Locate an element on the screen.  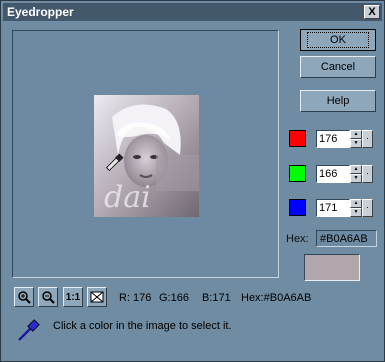
readout-hex: Hex:#B0A6AB is located at coordinates (276, 298).